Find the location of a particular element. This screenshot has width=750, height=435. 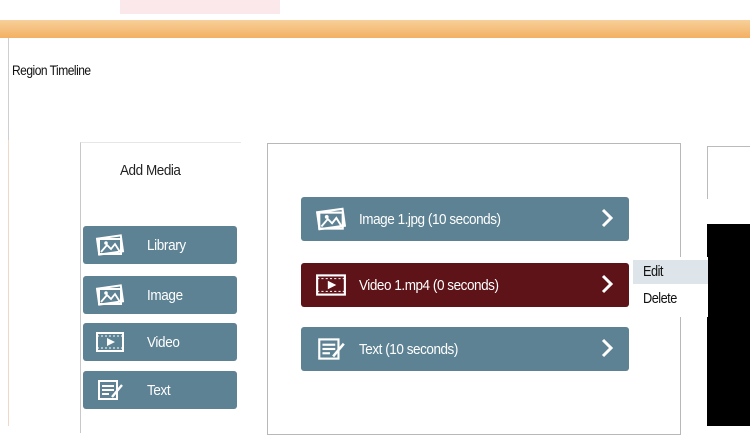

menu-item-delete-label: Delete is located at coordinates (660, 298).